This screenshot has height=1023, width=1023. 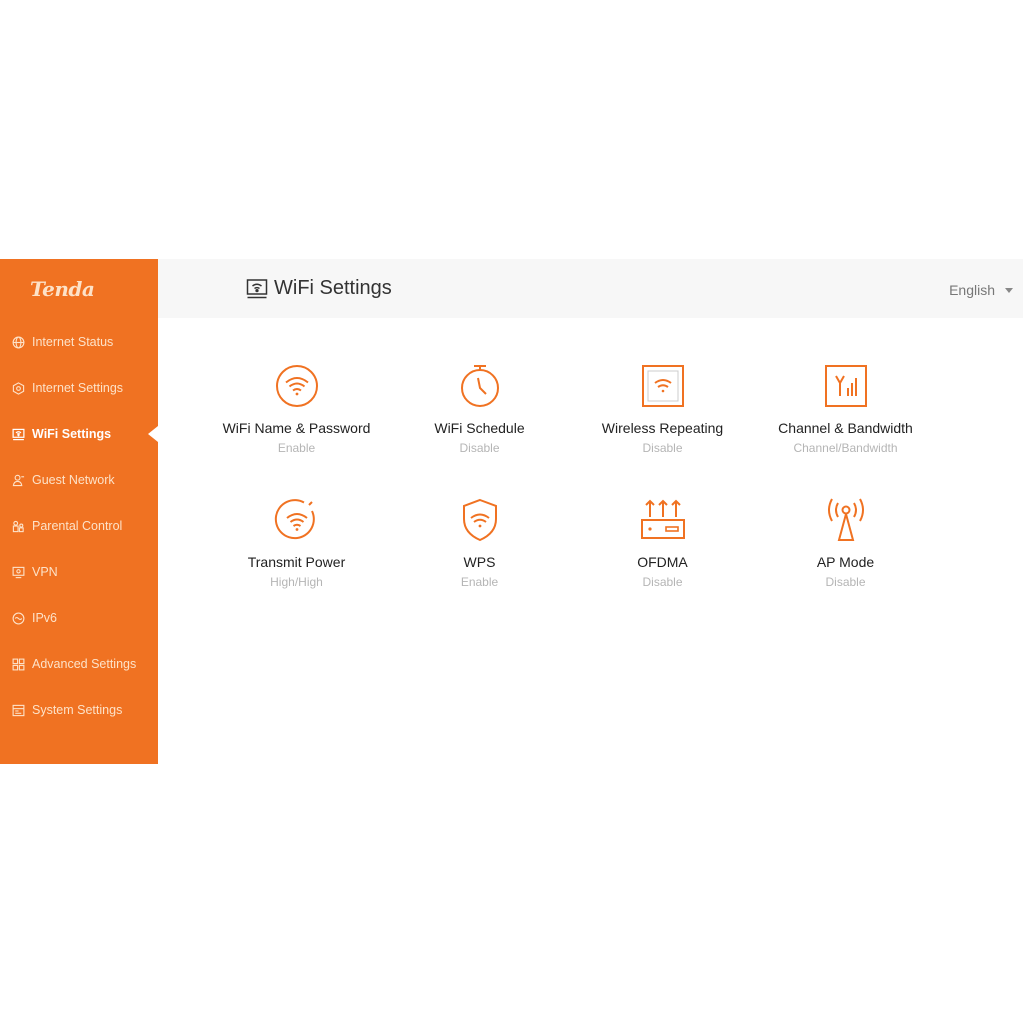 I want to click on sidebar-item-internet-settings: Internet Settings, so click(x=79, y=388).